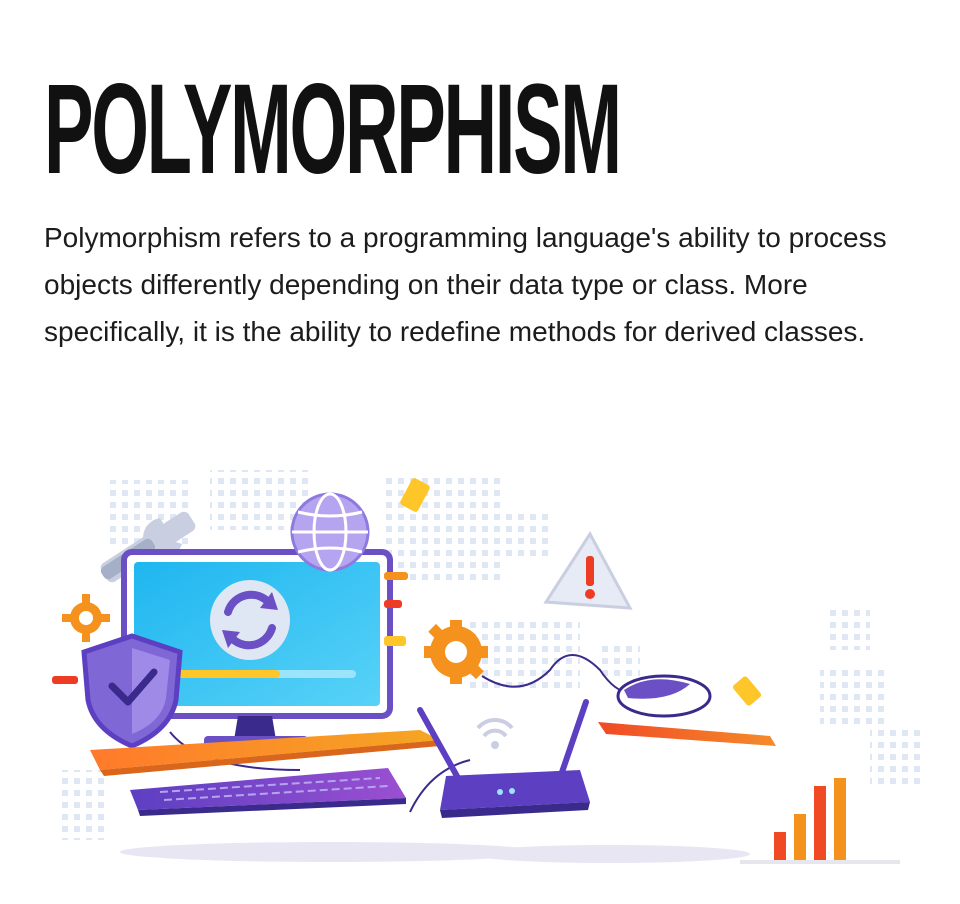  I want to click on bar-chart-icon, so click(810, 819).